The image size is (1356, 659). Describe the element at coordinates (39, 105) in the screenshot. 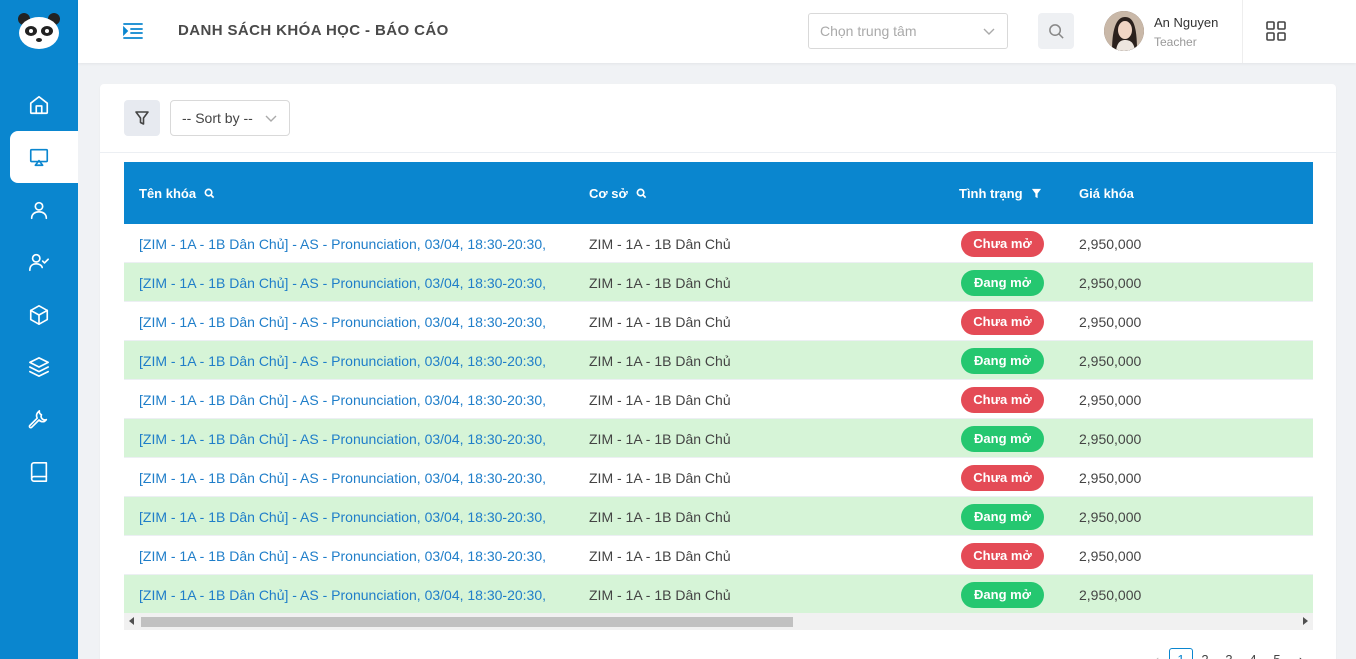

I see `home-icon` at that location.